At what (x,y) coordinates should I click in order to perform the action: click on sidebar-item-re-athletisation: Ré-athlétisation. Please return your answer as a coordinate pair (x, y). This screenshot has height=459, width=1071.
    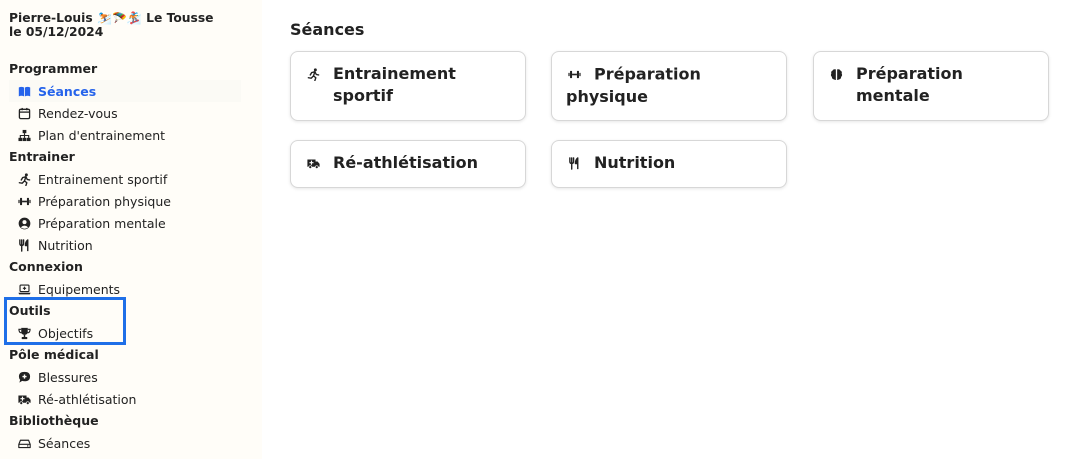
    Looking at the image, I should click on (125, 399).